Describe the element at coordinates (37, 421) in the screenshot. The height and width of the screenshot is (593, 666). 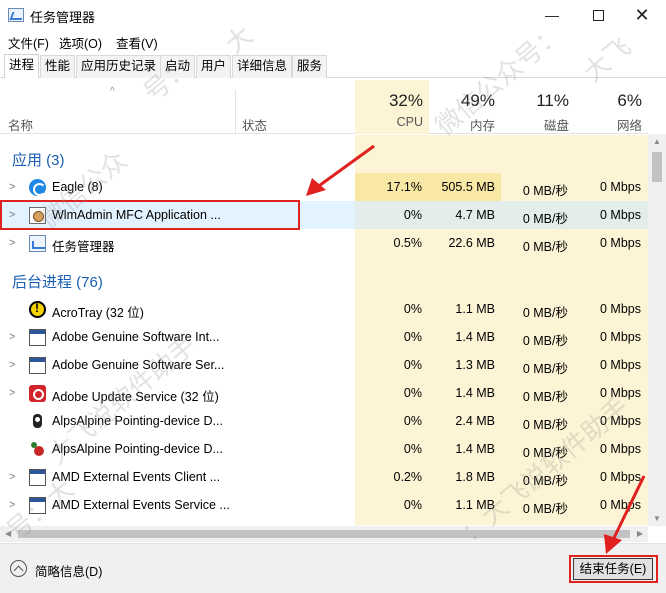
I see `alps-icon` at that location.